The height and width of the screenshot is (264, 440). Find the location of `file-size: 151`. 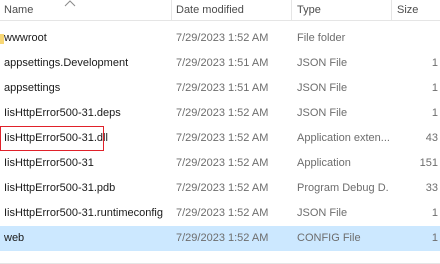

file-size: 151 is located at coordinates (428, 163).